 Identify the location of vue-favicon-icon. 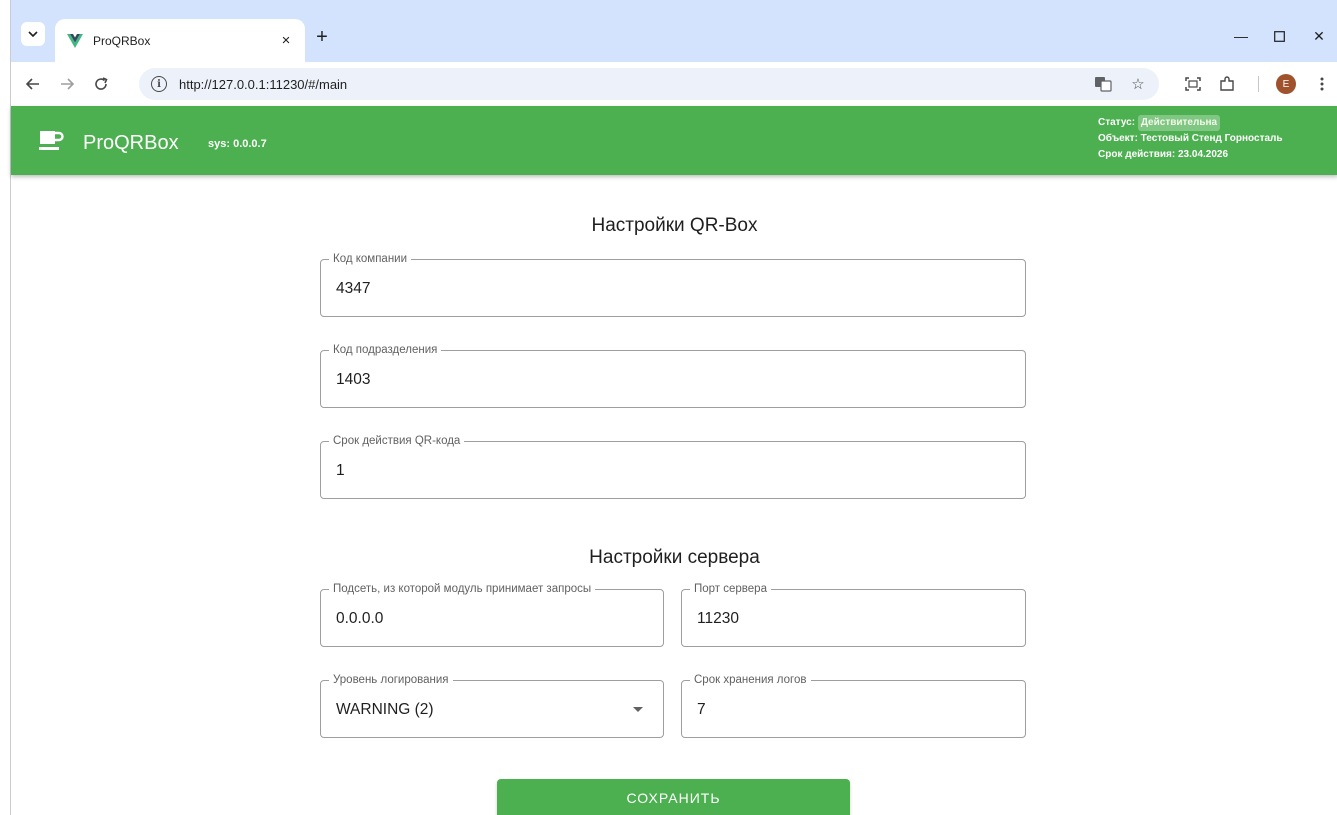
(75, 41).